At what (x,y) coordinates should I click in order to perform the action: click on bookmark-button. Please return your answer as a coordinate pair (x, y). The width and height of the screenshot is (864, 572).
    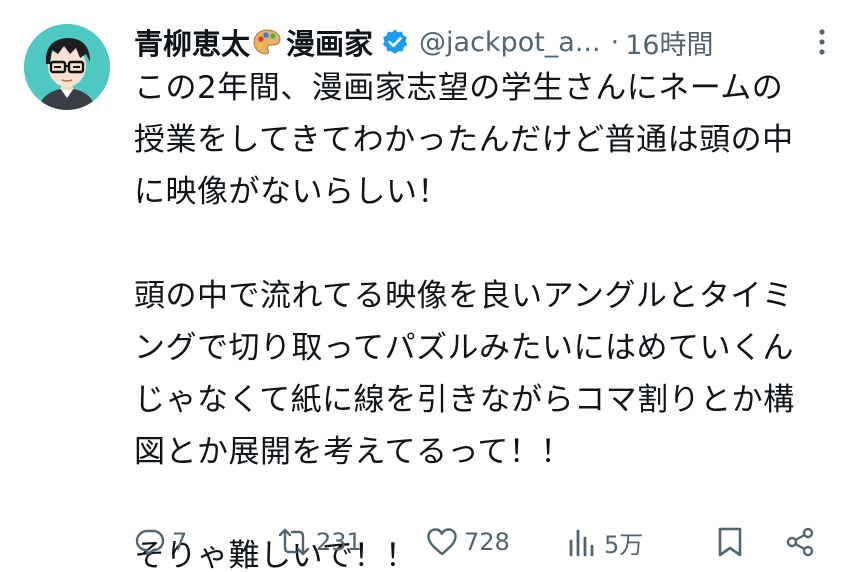
    Looking at the image, I should click on (730, 542).